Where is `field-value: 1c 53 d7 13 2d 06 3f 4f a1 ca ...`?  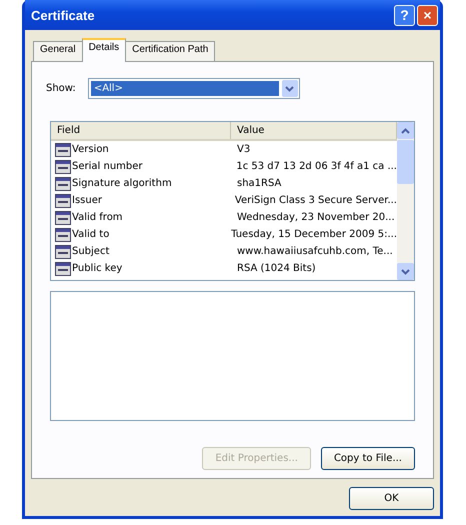 field-value: 1c 53 d7 13 2d 06 3f 4f a1 ca ... is located at coordinates (316, 166).